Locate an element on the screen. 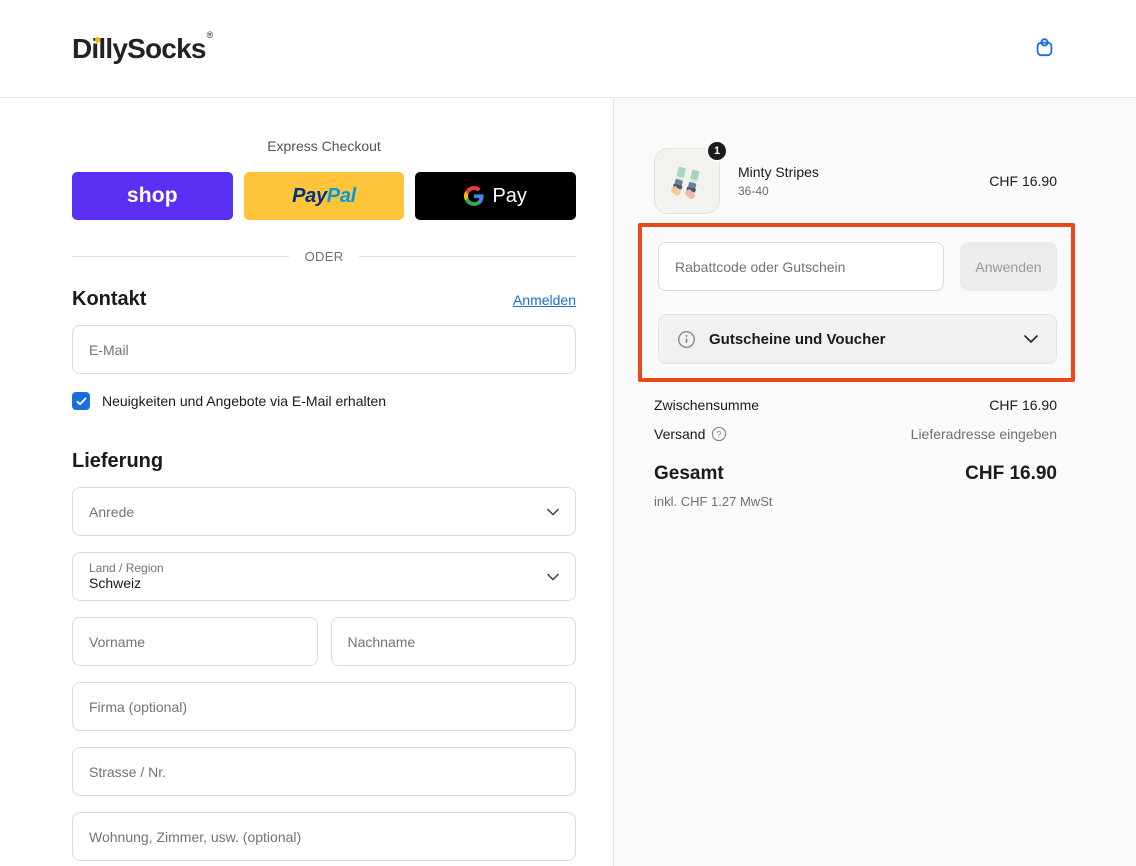  highlight-annotation: Anwenden Gutscheine und Voucher is located at coordinates (856, 302).